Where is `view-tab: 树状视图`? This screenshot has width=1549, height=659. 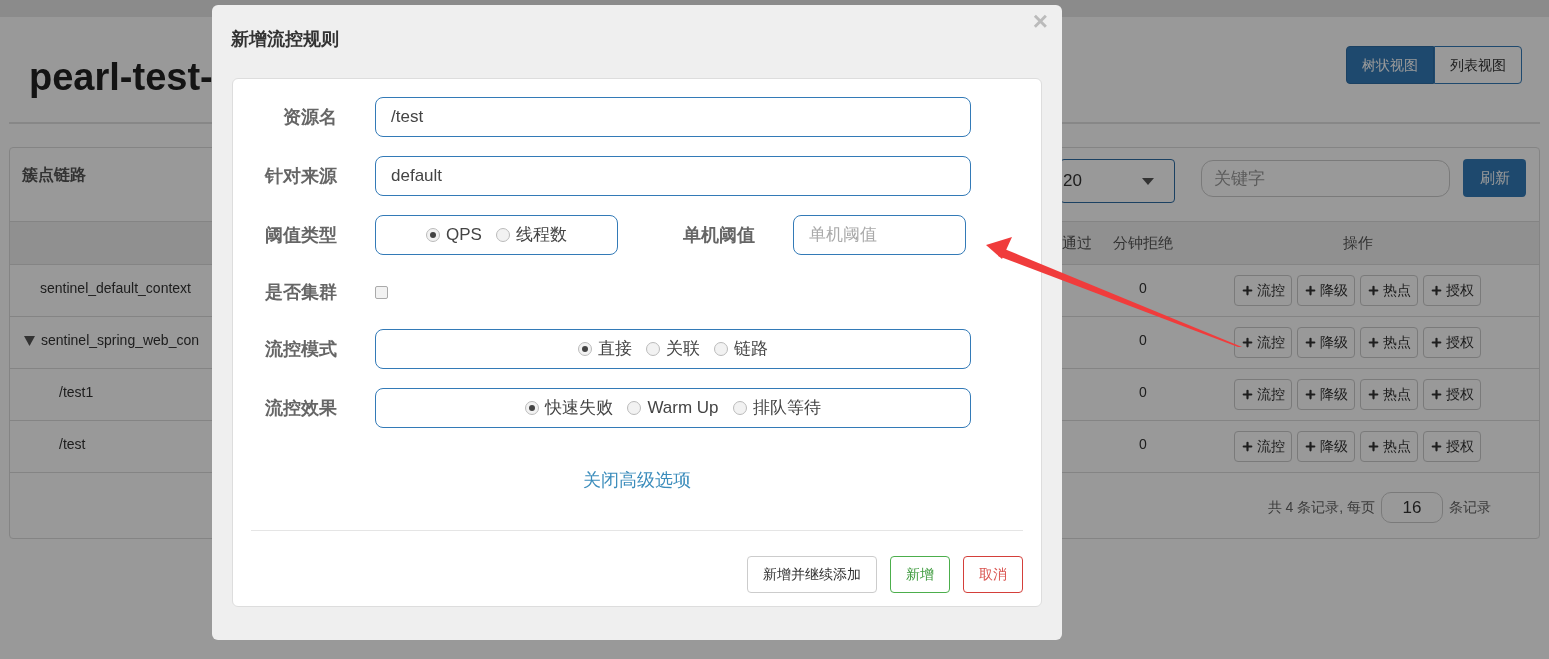 view-tab: 树状视图 is located at coordinates (1390, 65).